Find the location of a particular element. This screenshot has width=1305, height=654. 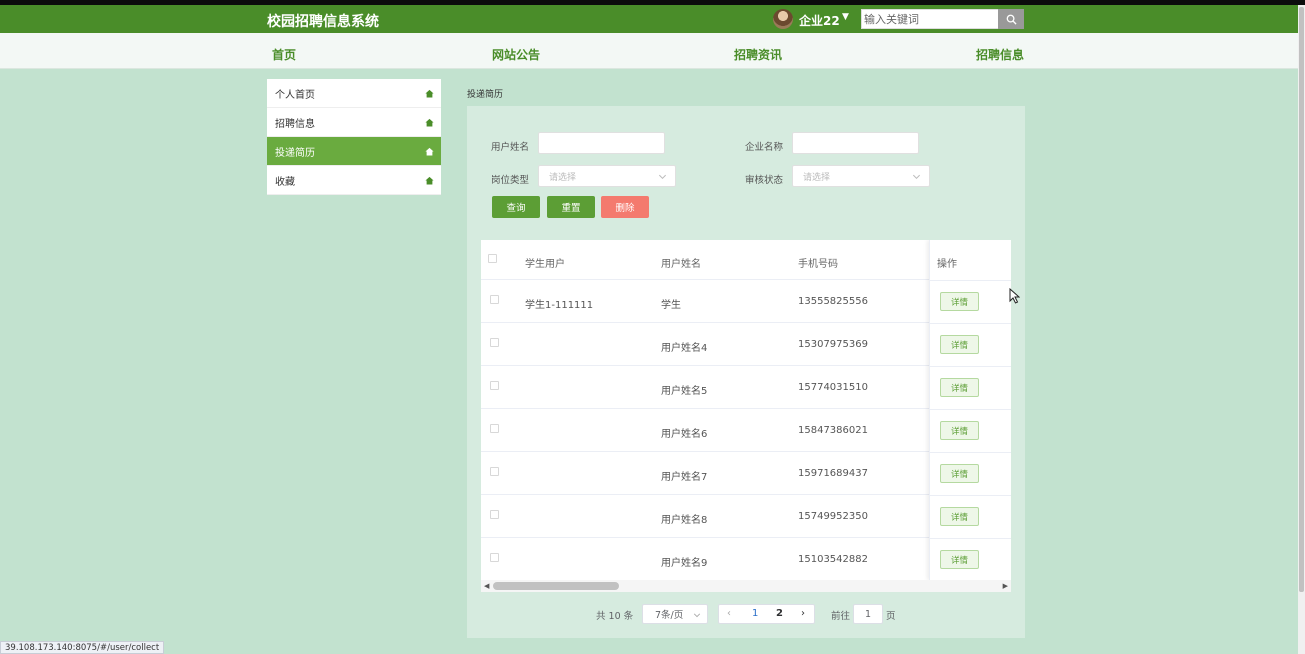

sidebar-item-label: 收藏 is located at coordinates (285, 182).